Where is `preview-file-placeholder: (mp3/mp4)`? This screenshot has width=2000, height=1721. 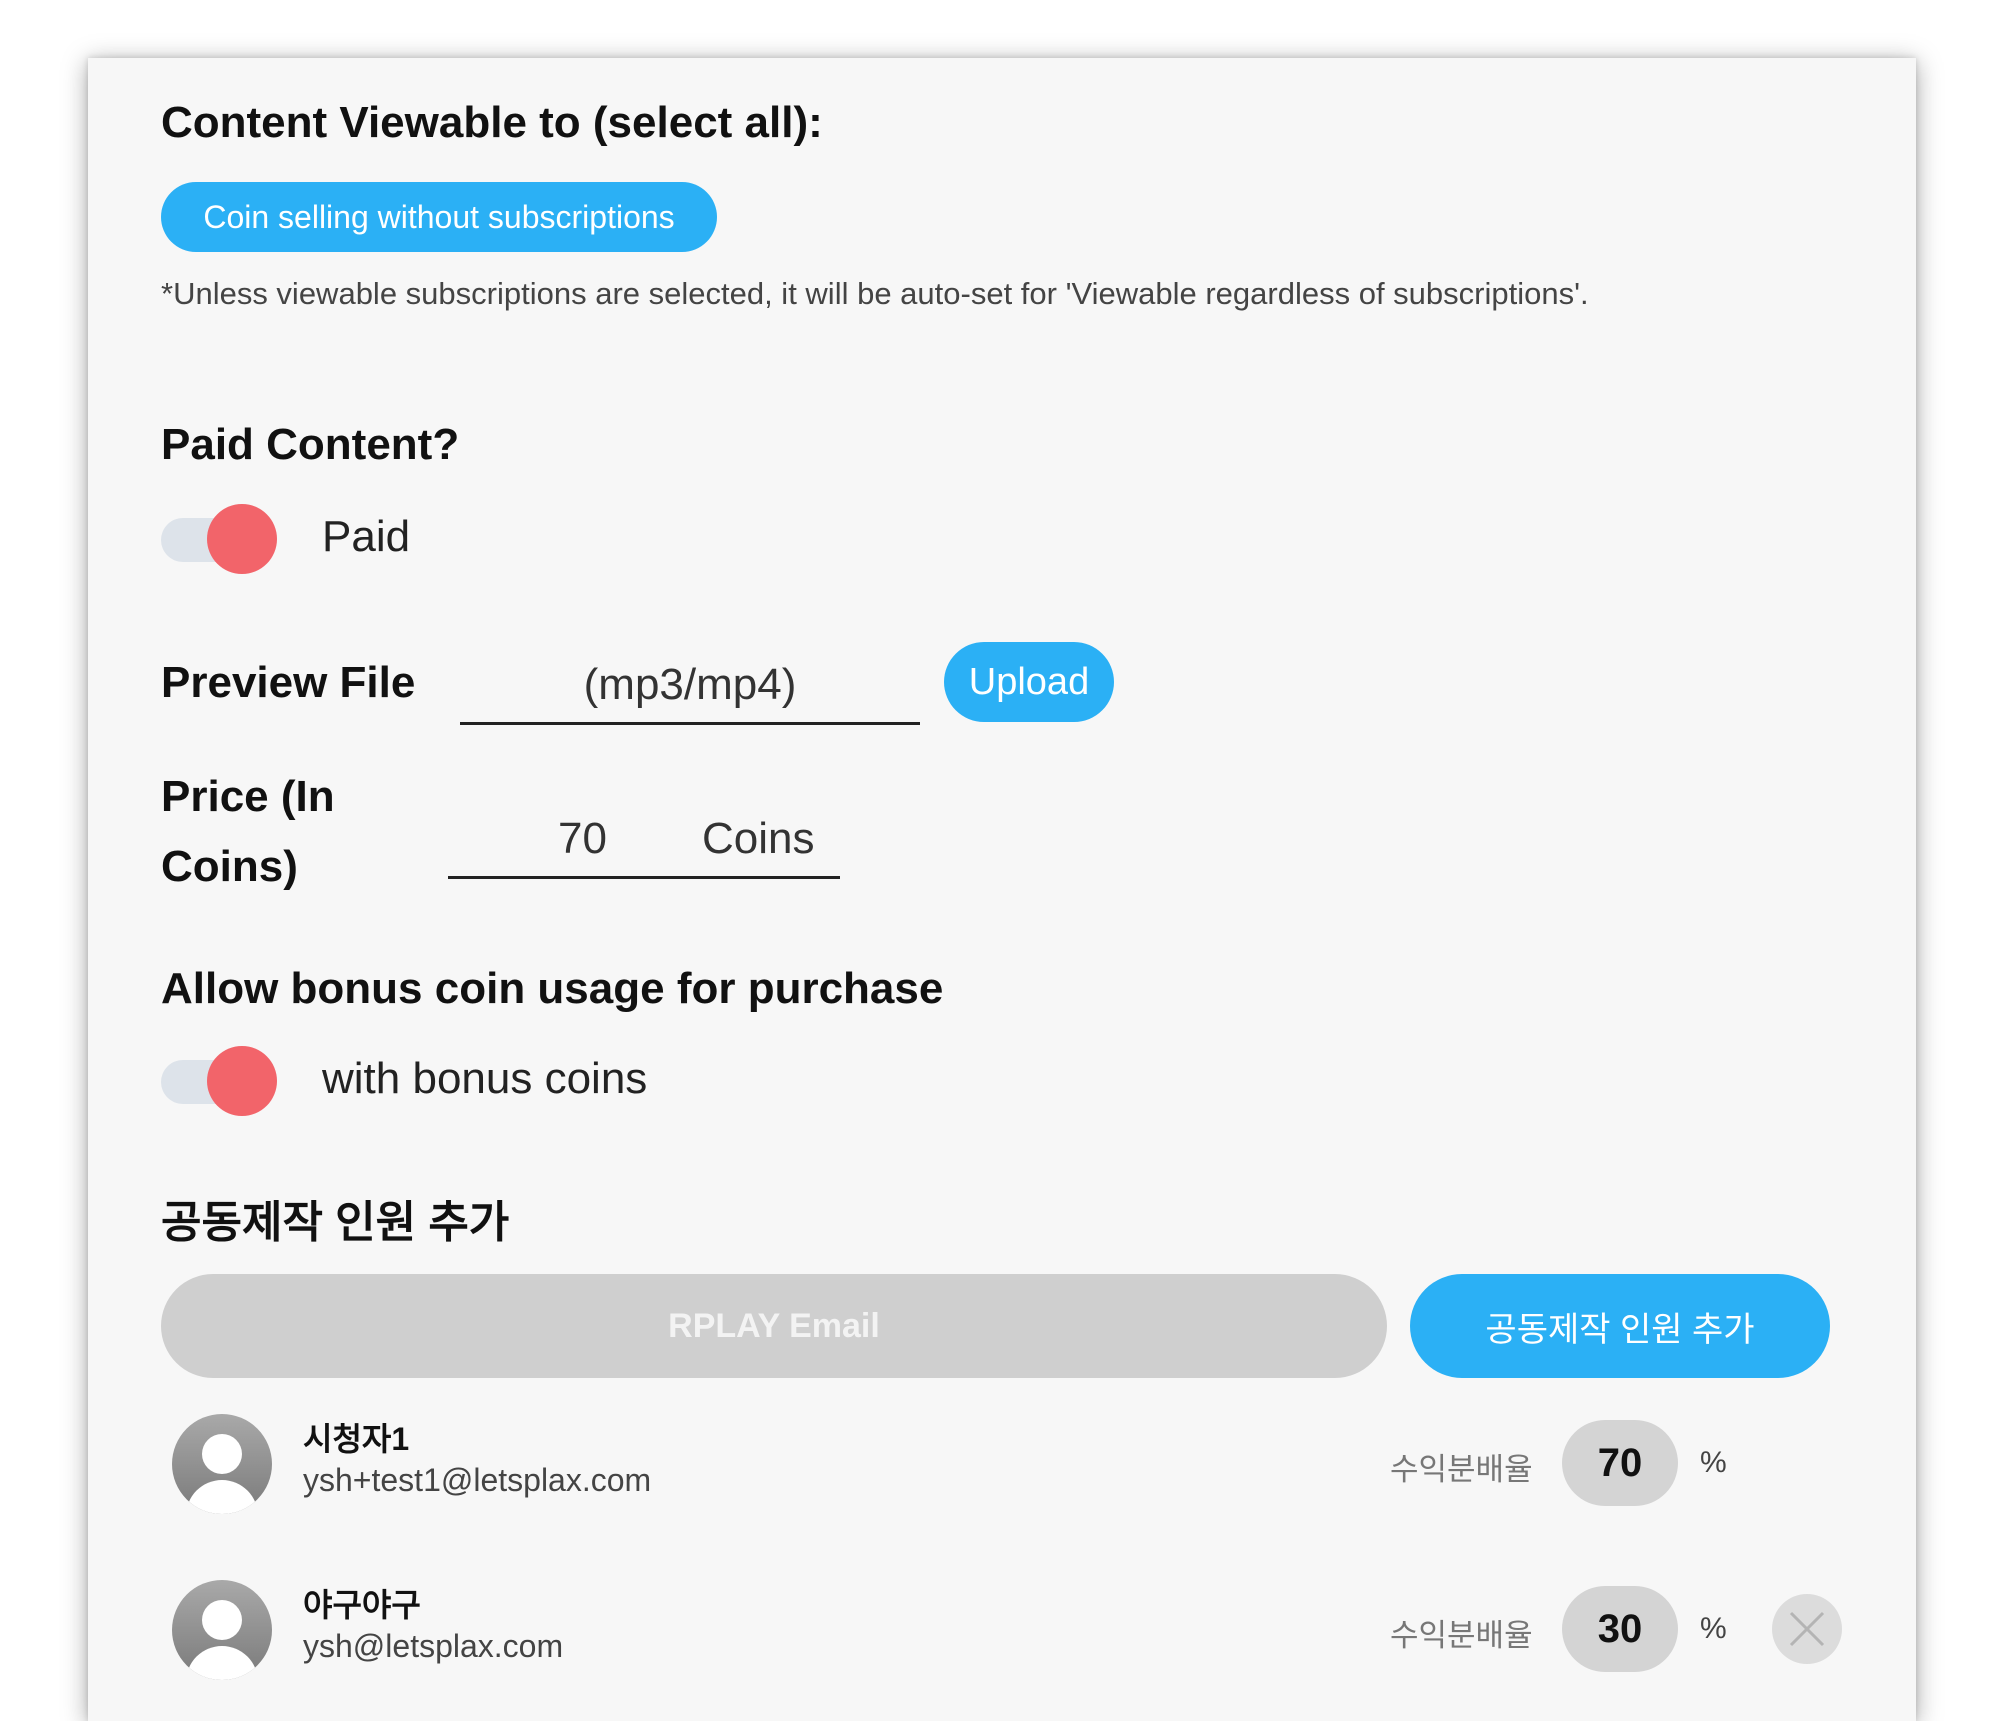 preview-file-placeholder: (mp3/mp4) is located at coordinates (690, 684).